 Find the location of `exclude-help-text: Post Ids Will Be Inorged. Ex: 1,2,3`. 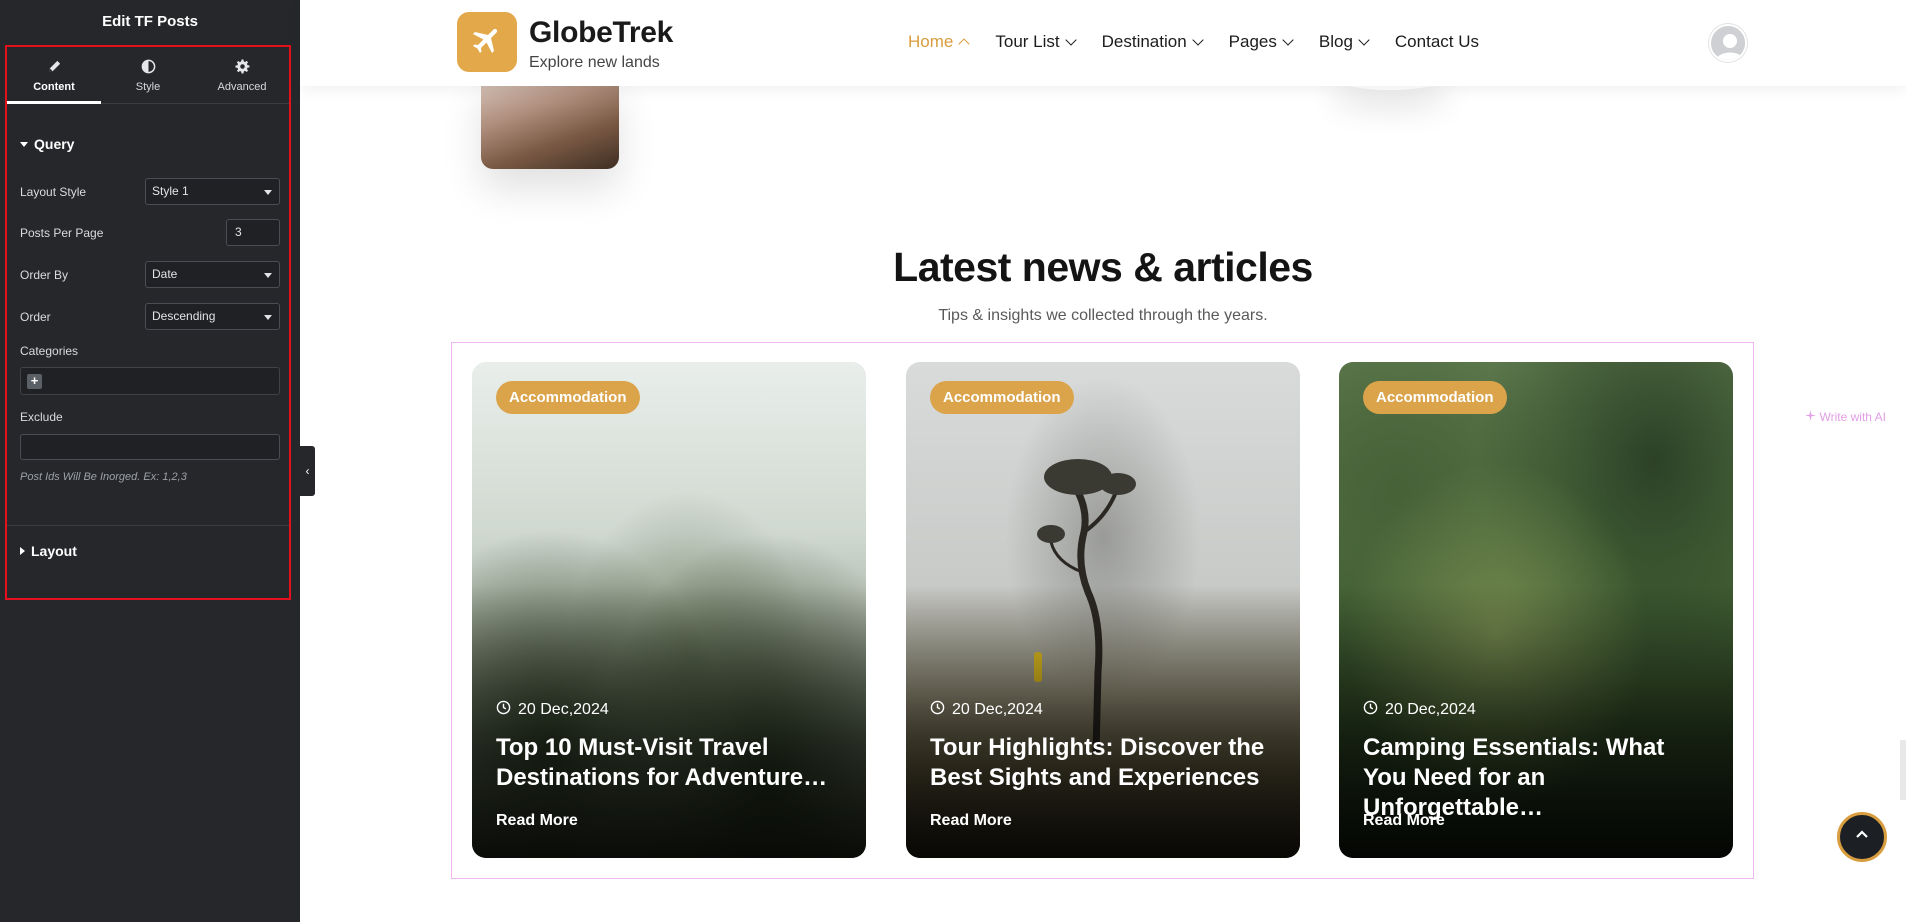

exclude-help-text: Post Ids Will Be Inorged. Ex: 1,2,3 is located at coordinates (103, 477).